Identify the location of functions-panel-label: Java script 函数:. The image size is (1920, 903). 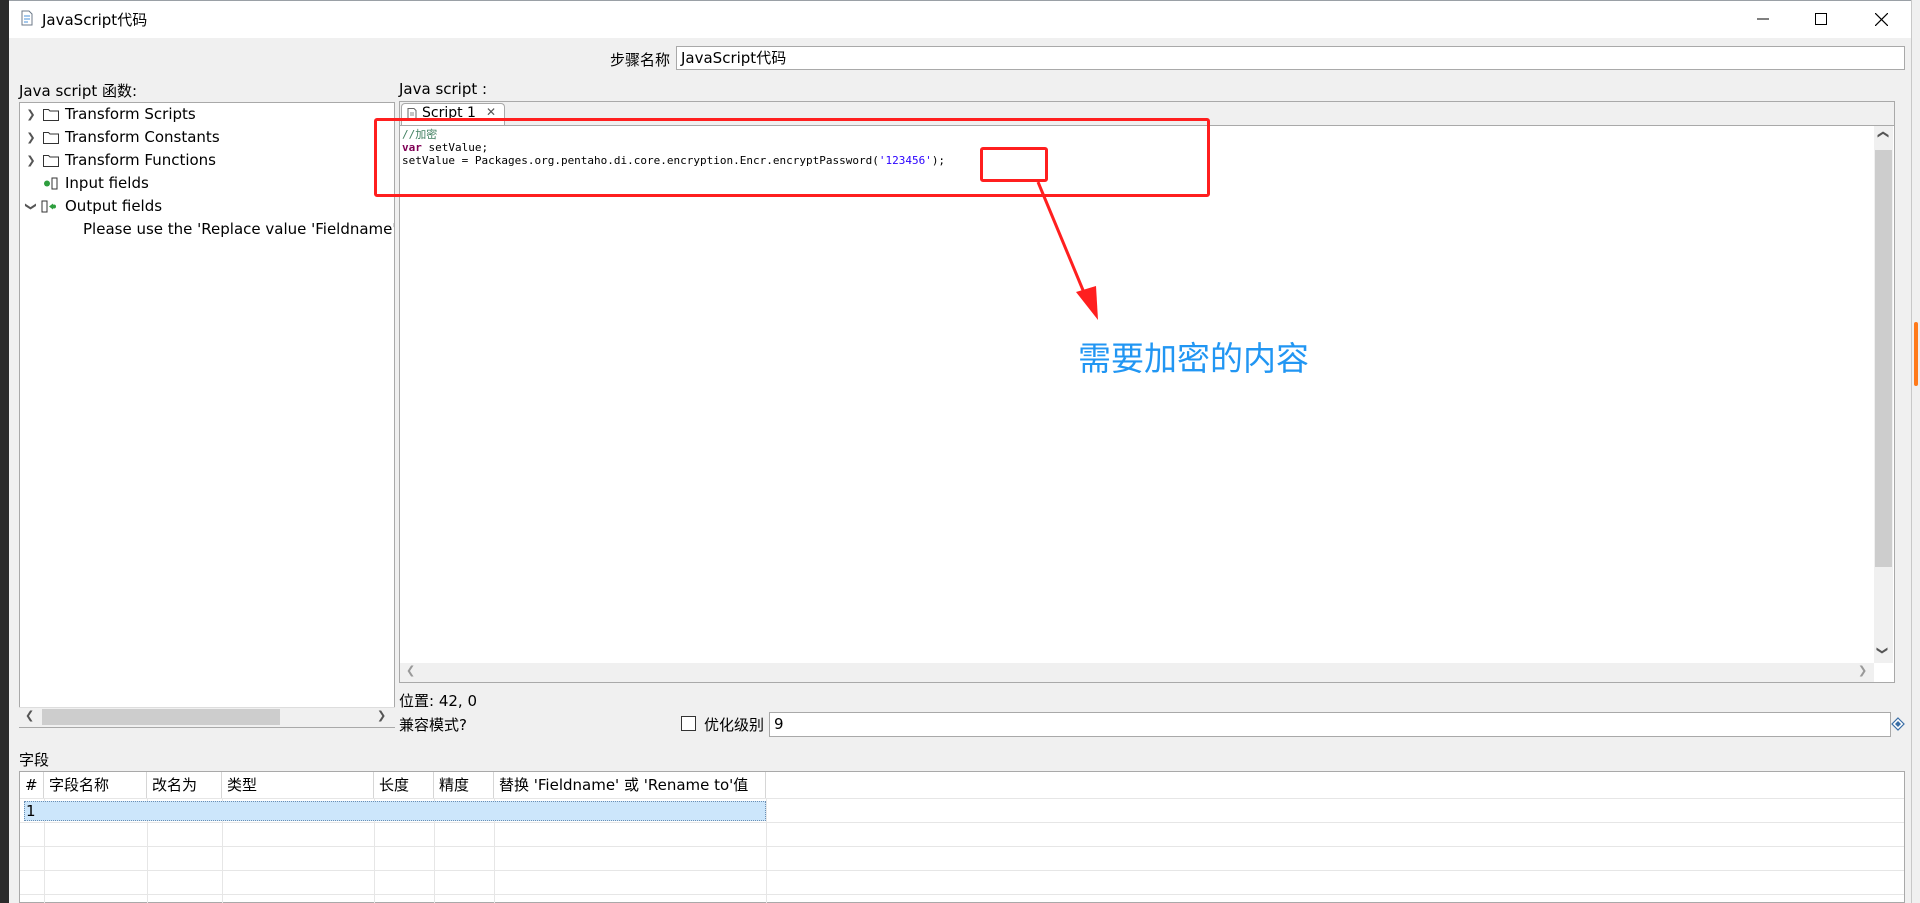
(78, 91).